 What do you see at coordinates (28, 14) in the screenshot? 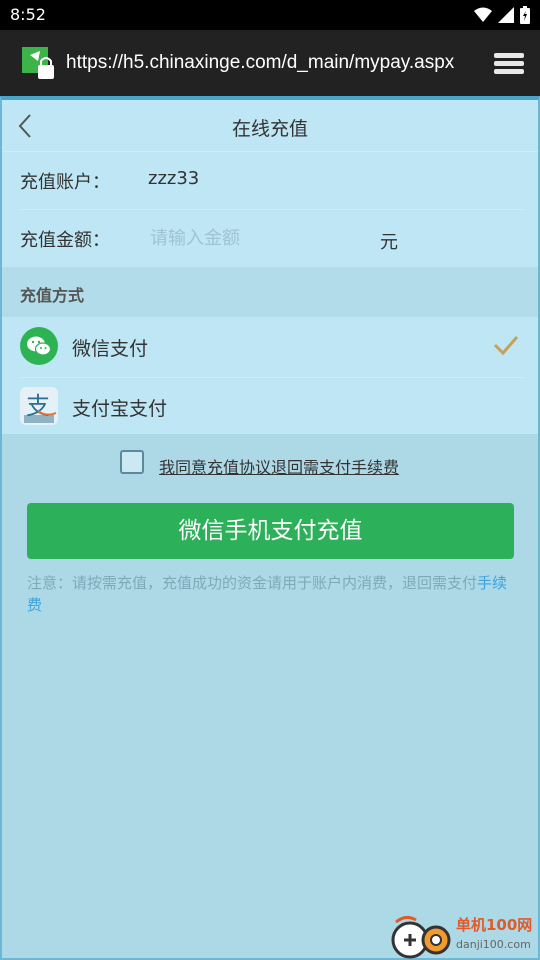
I see `status-time: 8:52` at bounding box center [28, 14].